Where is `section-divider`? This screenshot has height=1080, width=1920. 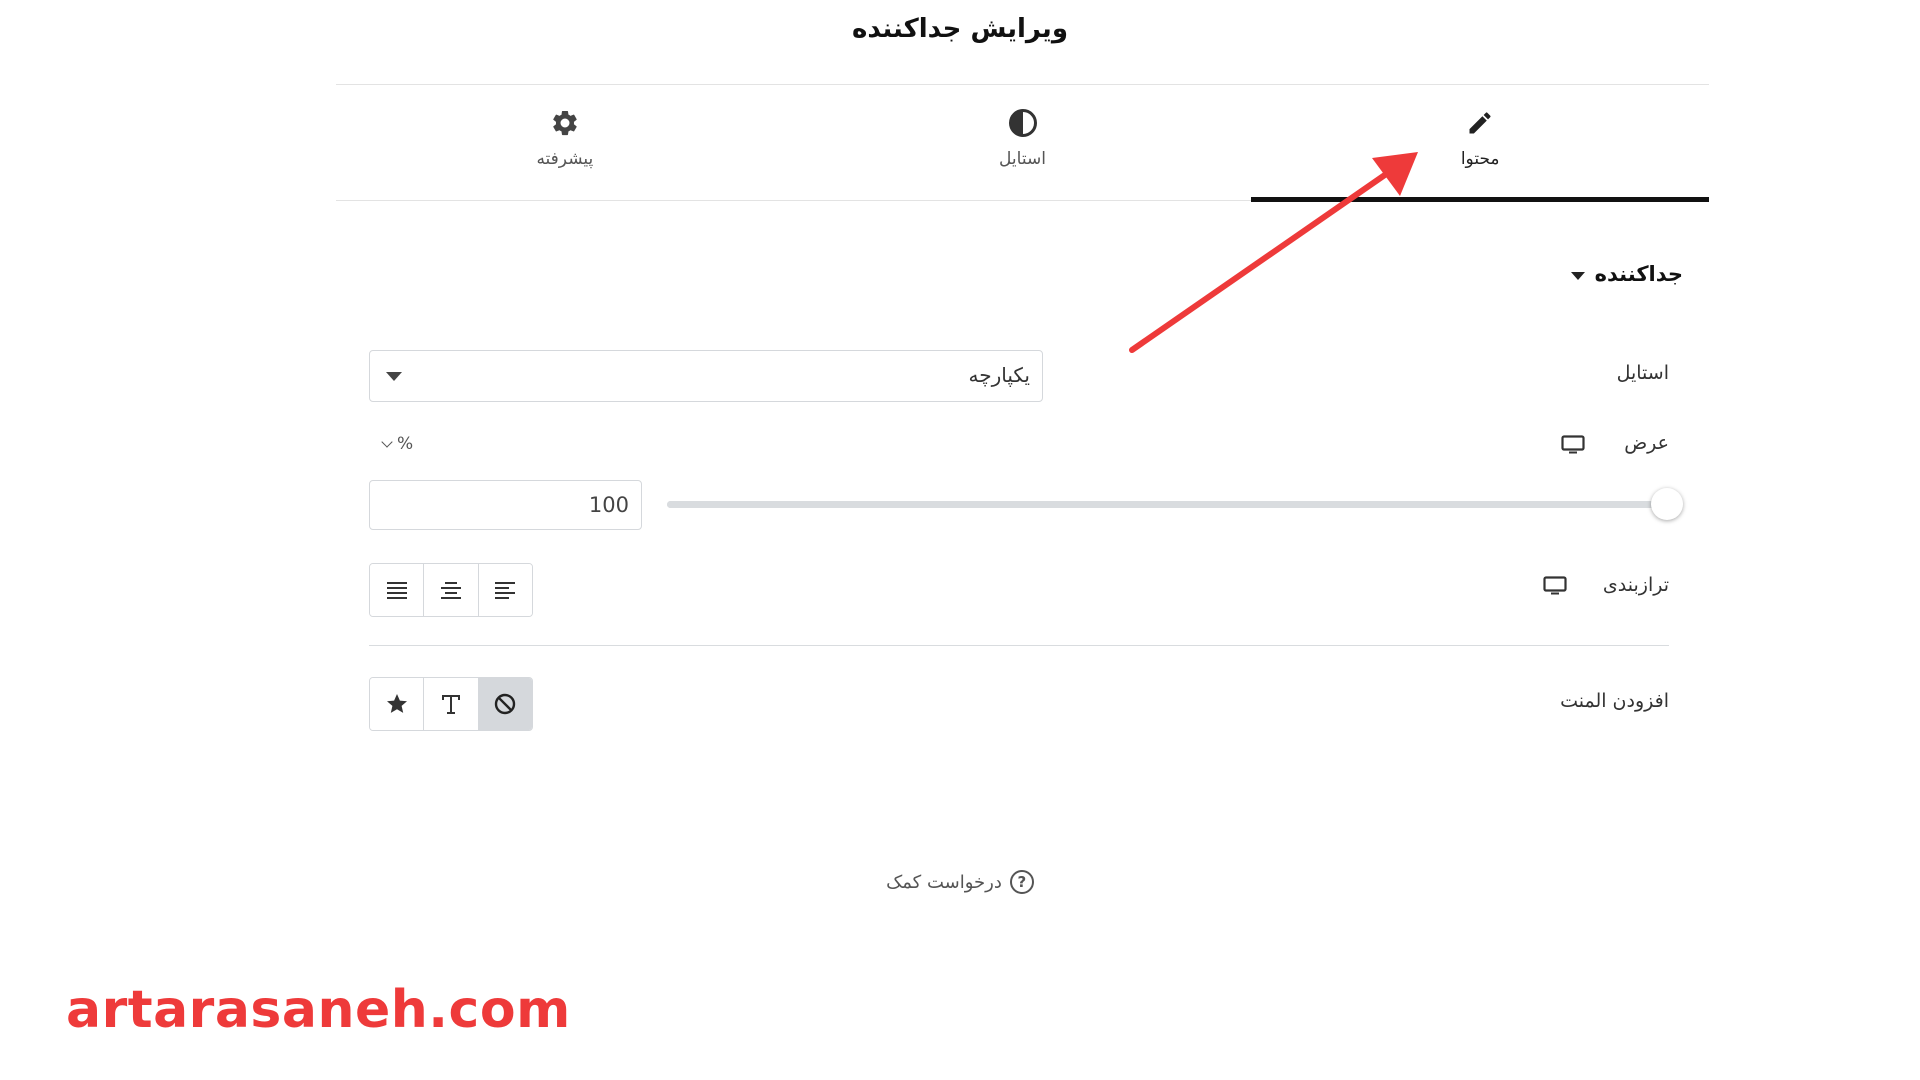 section-divider is located at coordinates (1019, 645).